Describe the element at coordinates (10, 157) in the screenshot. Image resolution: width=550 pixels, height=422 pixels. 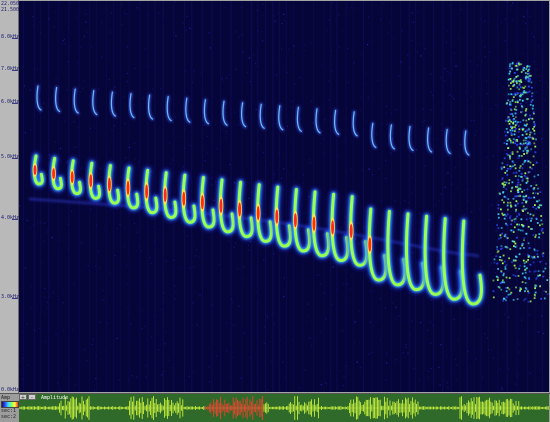
I see `axis-tick-label: 5.0kHz` at that location.